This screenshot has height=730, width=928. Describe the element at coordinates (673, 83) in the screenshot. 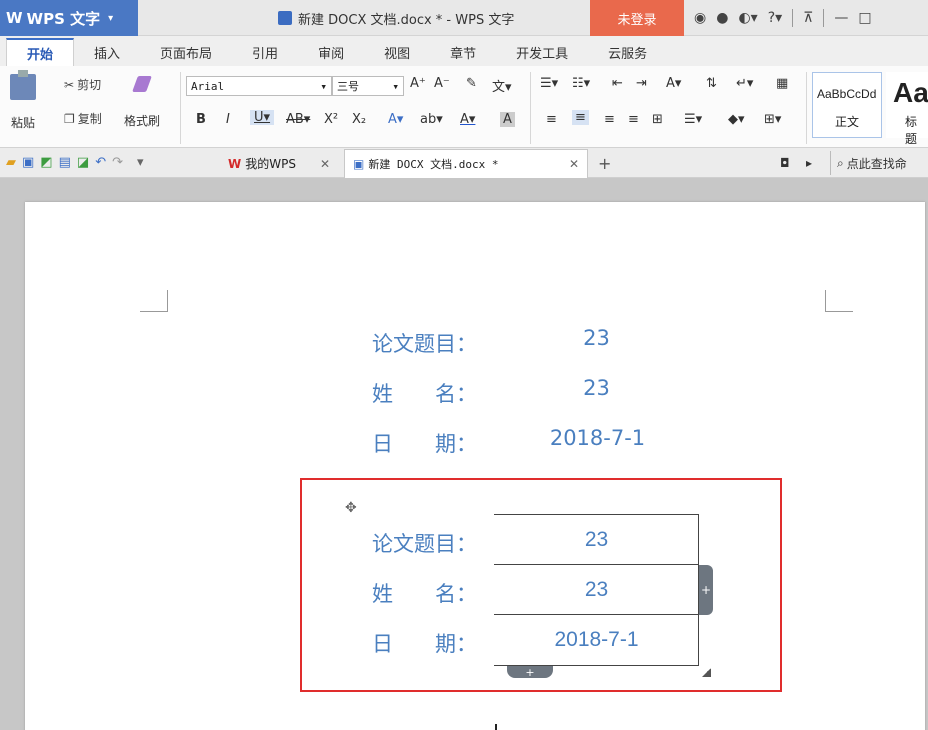

I see `chinese-layout-icon: A▾` at that location.